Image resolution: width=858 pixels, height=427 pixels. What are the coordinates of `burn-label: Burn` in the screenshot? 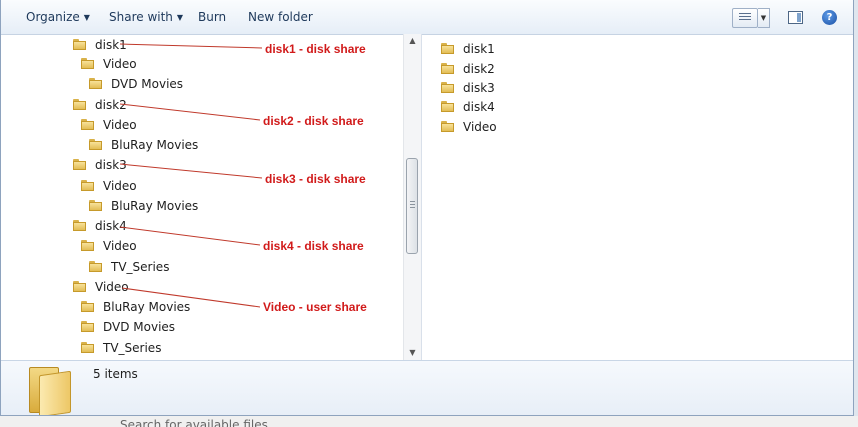 It's located at (212, 17).